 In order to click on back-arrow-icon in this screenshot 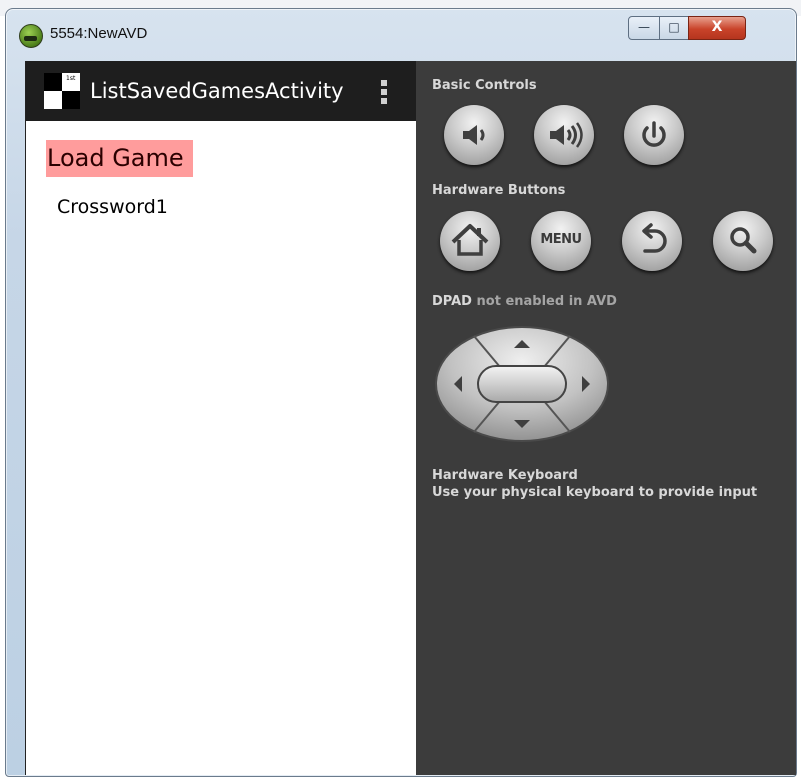, I will do `click(654, 238)`.